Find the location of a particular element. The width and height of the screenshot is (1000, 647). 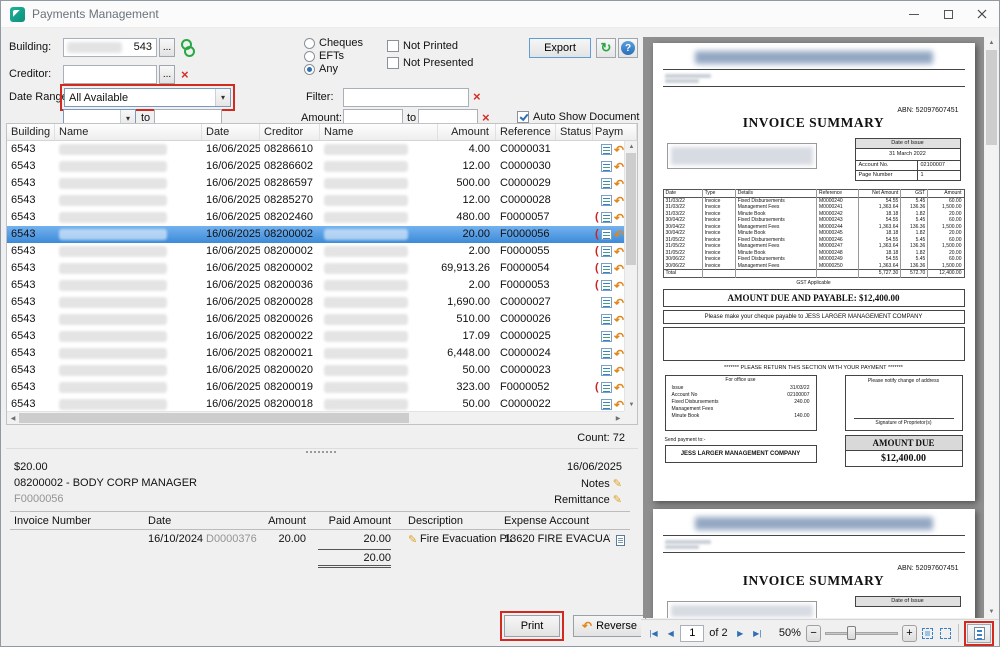

column-header-reference: Reference is located at coordinates (526, 132).